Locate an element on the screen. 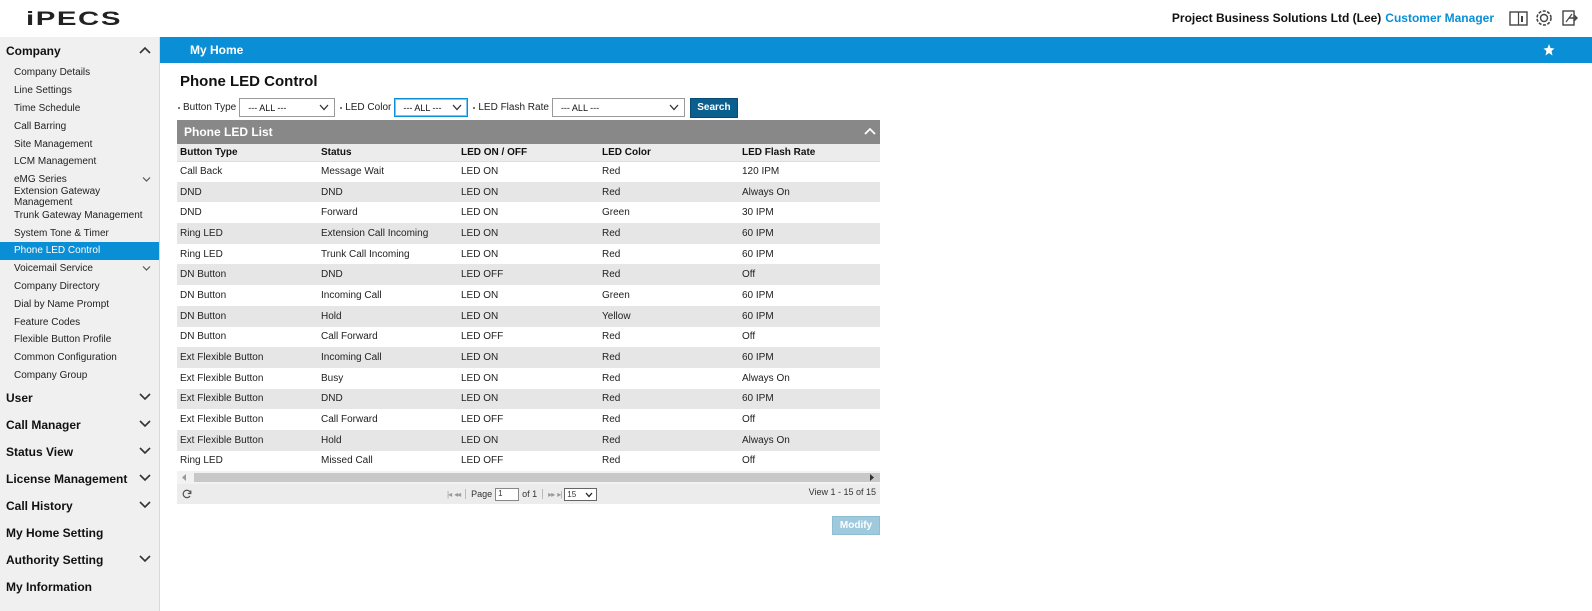 Image resolution: width=1592 pixels, height=611 pixels. column-header: LED Color is located at coordinates (669, 153).